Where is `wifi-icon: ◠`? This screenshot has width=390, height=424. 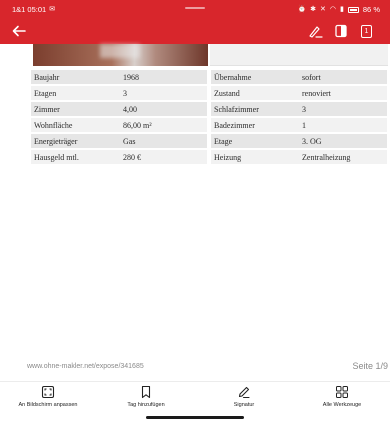
wifi-icon: ◠ is located at coordinates (333, 9).